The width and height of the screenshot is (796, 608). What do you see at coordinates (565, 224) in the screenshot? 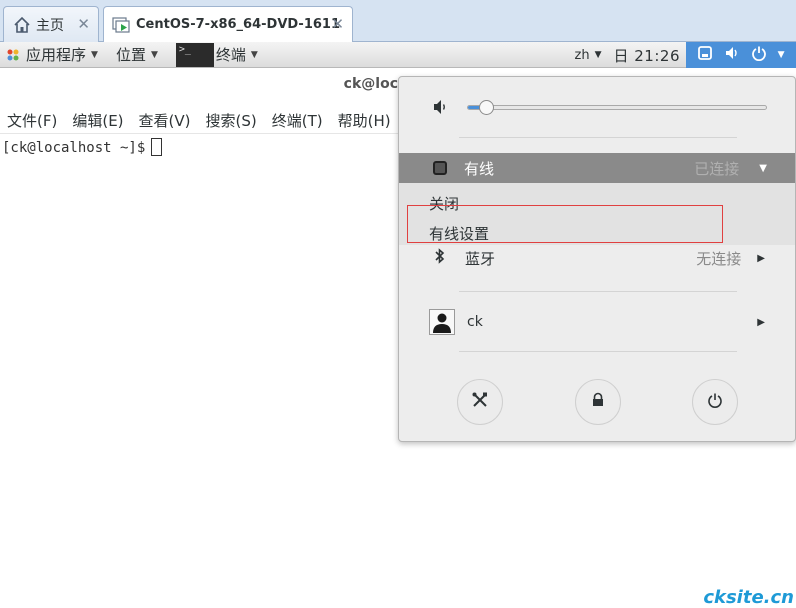
I see `annotation-highlight-box` at bounding box center [565, 224].